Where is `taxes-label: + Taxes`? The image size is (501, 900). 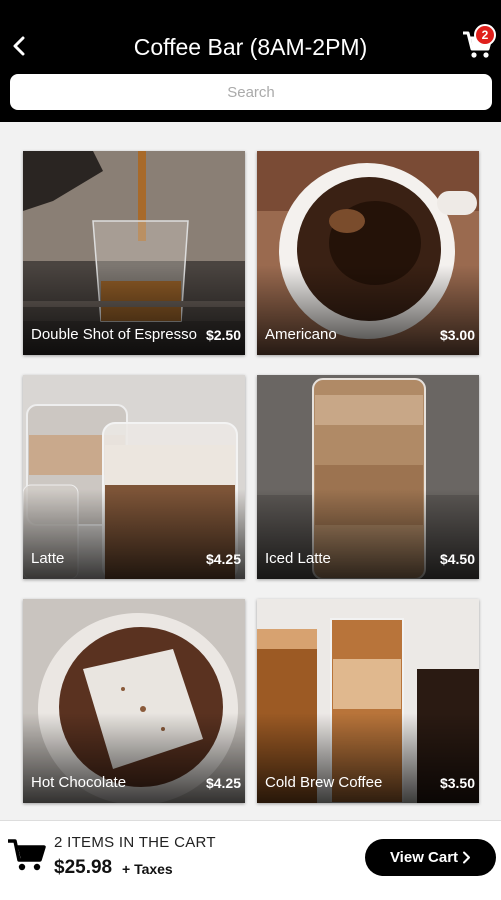 taxes-label: + Taxes is located at coordinates (147, 869).